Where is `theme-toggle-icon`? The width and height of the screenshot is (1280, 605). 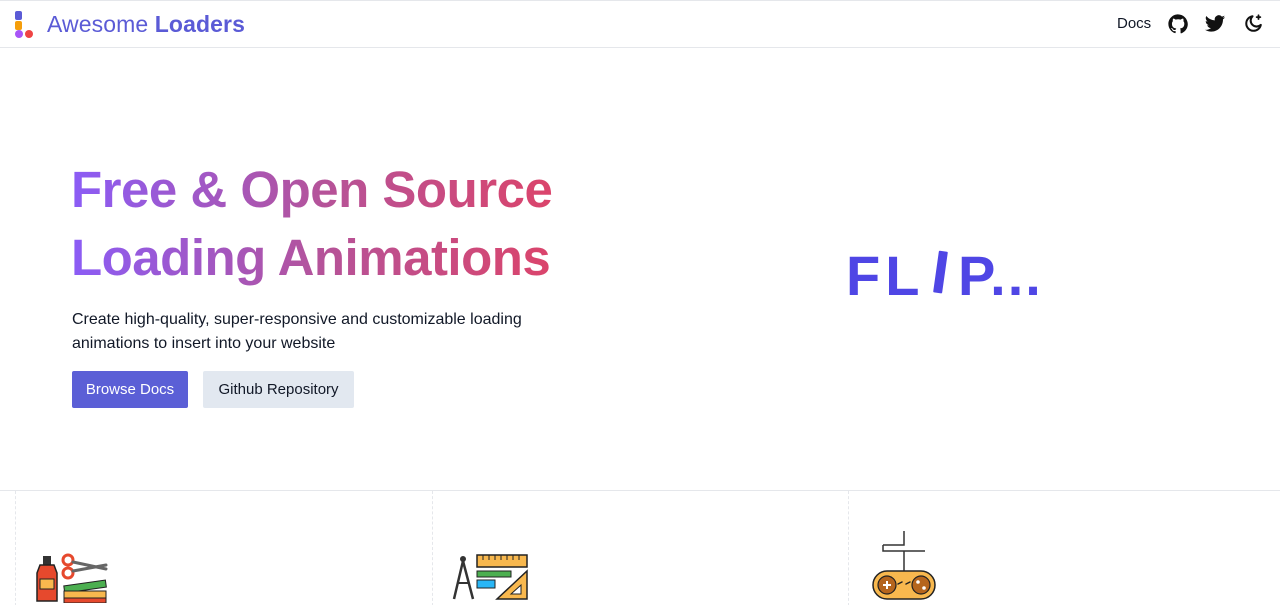 theme-toggle-icon is located at coordinates (1253, 24).